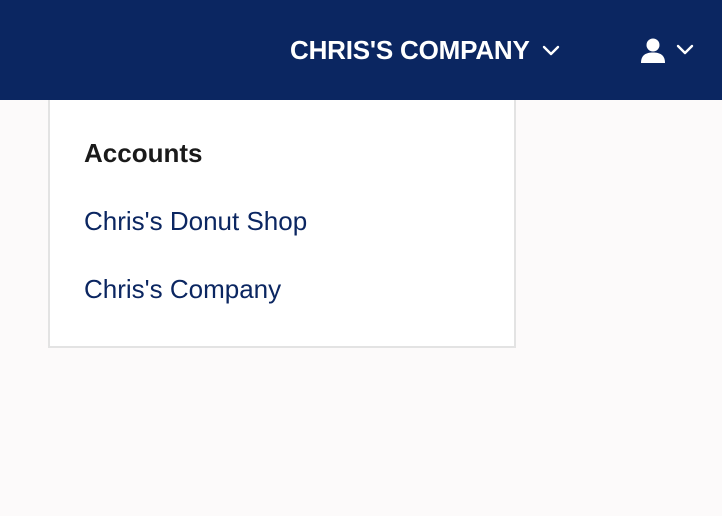 The width and height of the screenshot is (722, 516). What do you see at coordinates (410, 50) in the screenshot?
I see `company-name: CHRIS'S COMPANY` at bounding box center [410, 50].